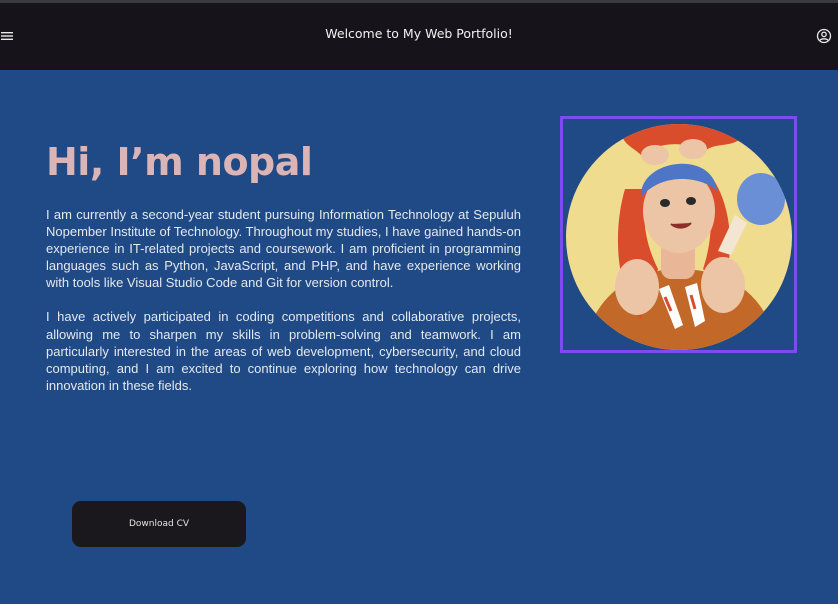  I want to click on hero-heading: Hi, I’m nopal, so click(179, 162).